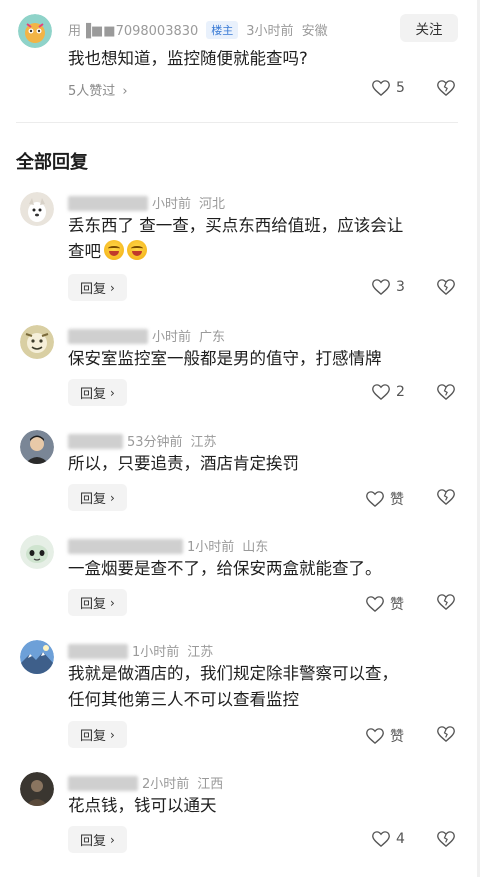 The width and height of the screenshot is (480, 877). I want to click on comment-meta: 53分钟前 江苏, so click(146, 440).